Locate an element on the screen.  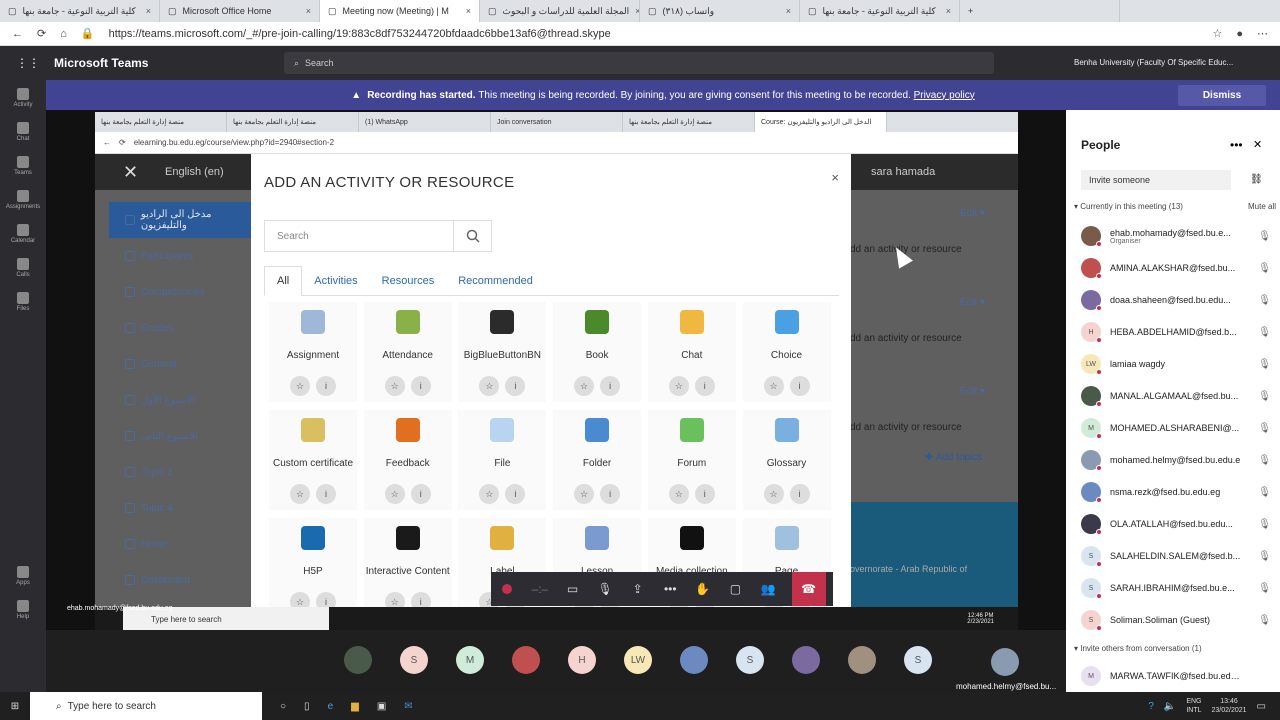
more-options-icon: ••• is located at coordinates (1236, 145).